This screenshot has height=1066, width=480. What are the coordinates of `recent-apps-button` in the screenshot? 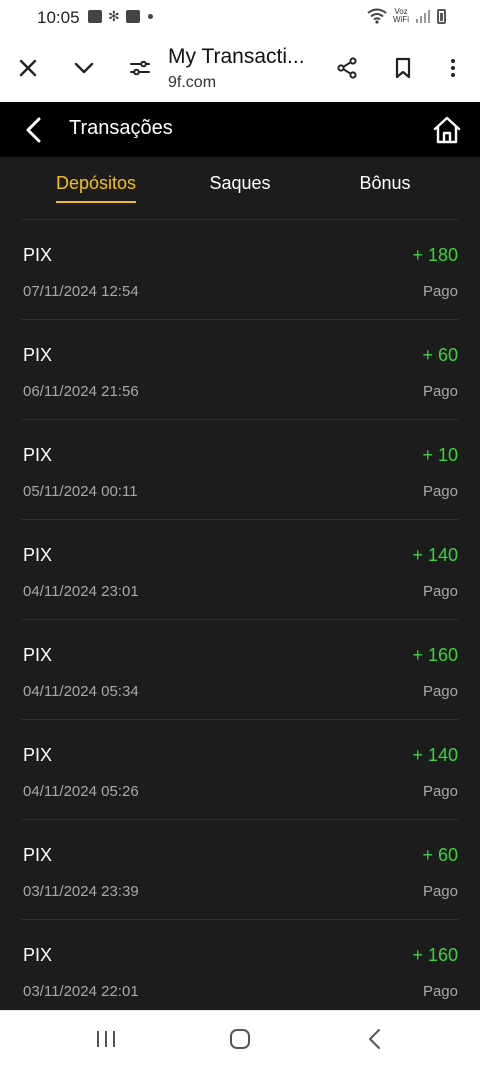 It's located at (106, 1039).